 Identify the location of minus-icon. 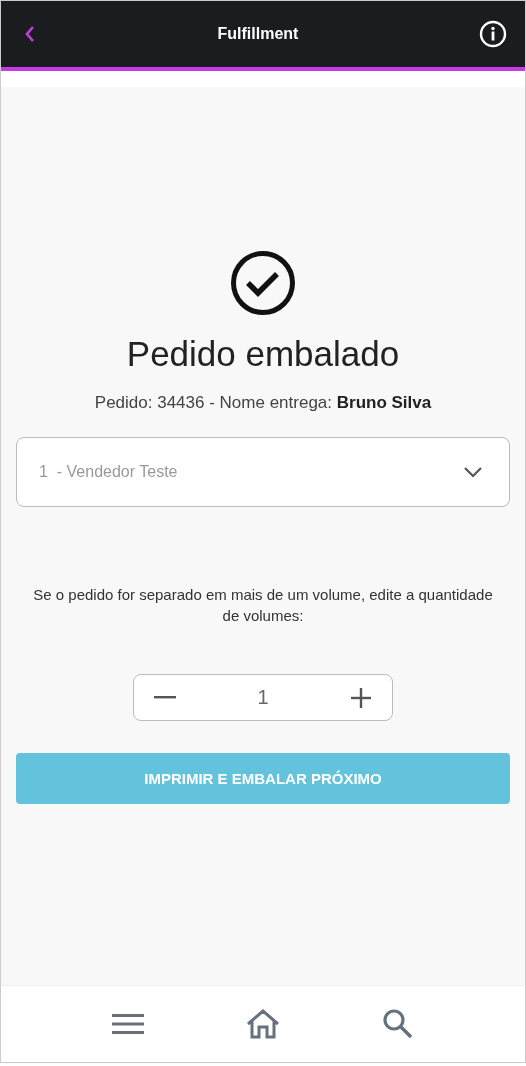
(165, 697).